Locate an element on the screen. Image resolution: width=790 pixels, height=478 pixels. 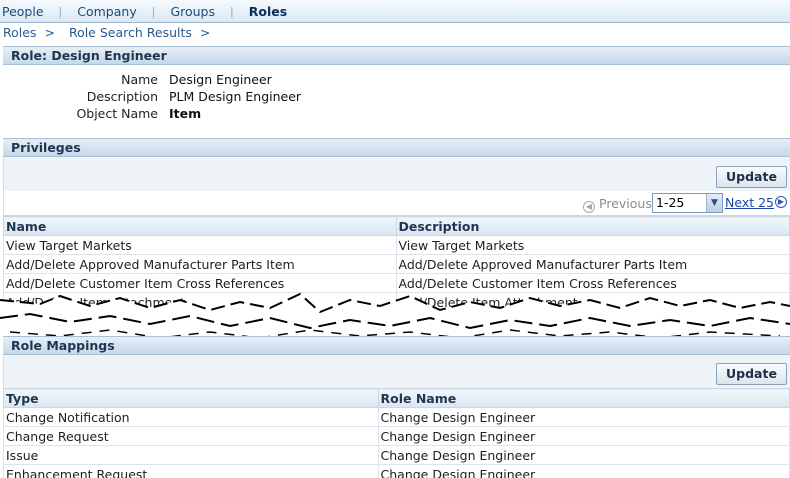
tab-roles: Roles is located at coordinates (268, 11).